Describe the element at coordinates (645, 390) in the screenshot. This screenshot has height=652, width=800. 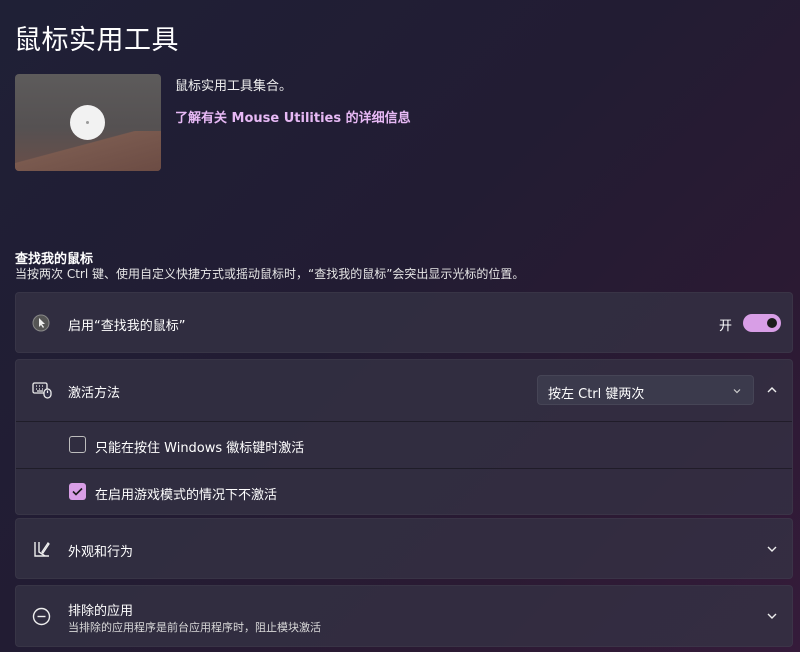
I see `activation-method-dropdown: 按左 Ctrl 键两次` at that location.